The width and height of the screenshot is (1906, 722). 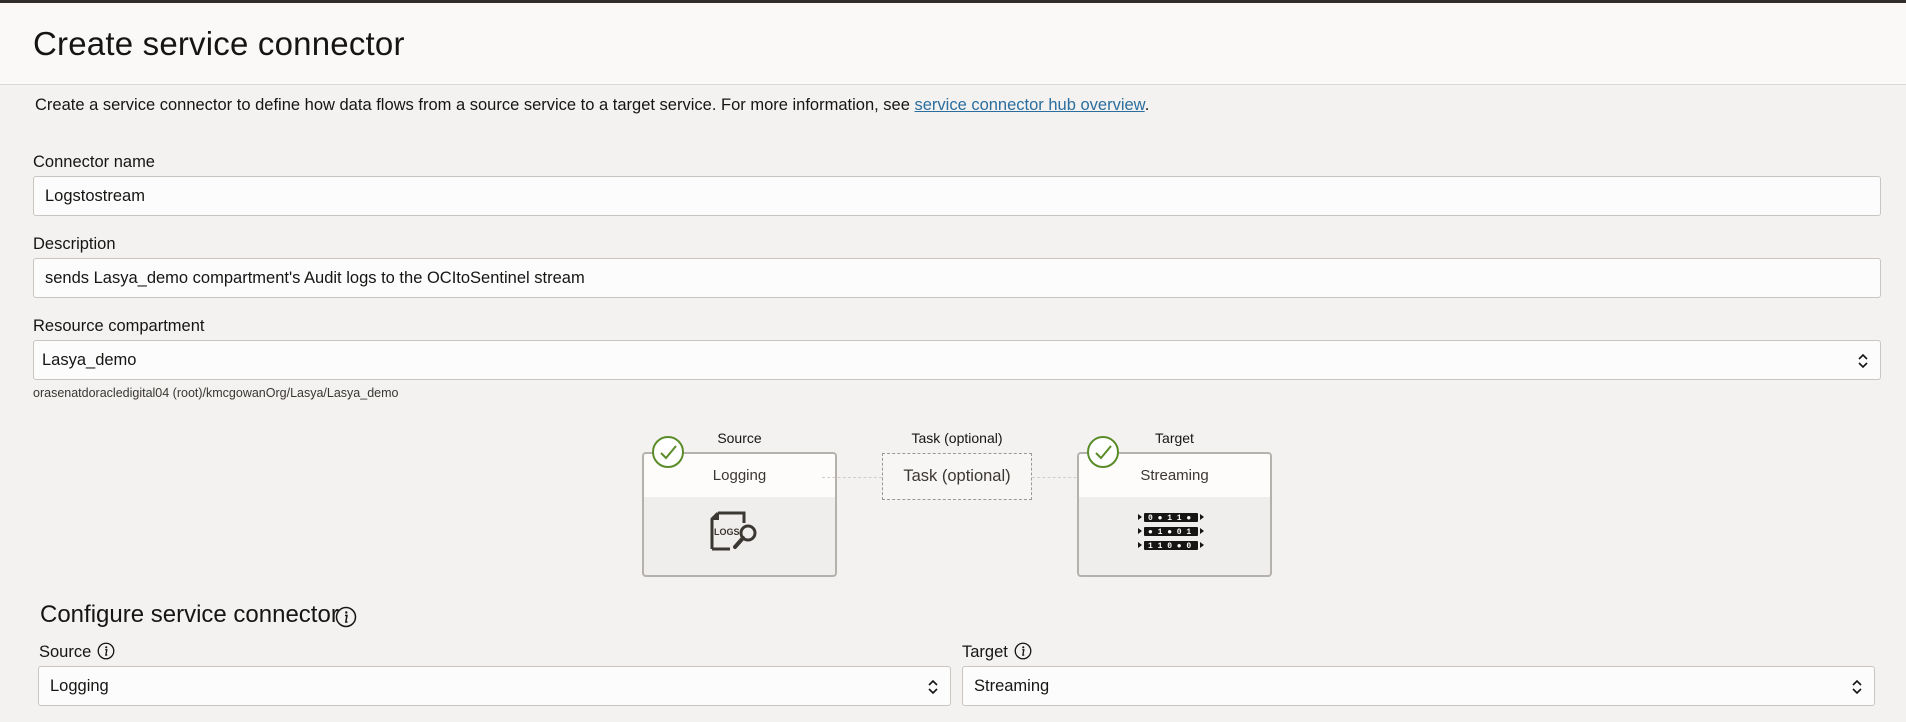 I want to click on source-select-label: Source, so click(x=65, y=652).